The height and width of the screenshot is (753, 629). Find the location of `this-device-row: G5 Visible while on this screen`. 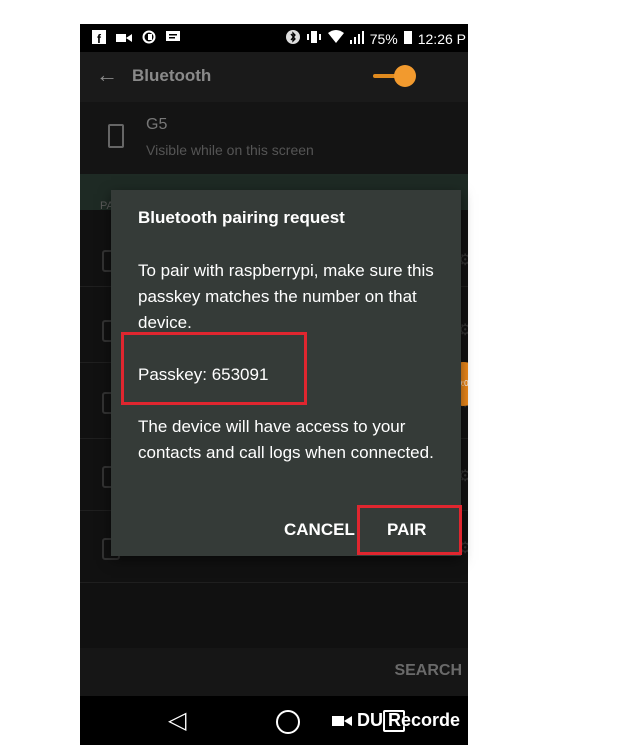

this-device-row: G5 Visible while on this screen is located at coordinates (274, 138).